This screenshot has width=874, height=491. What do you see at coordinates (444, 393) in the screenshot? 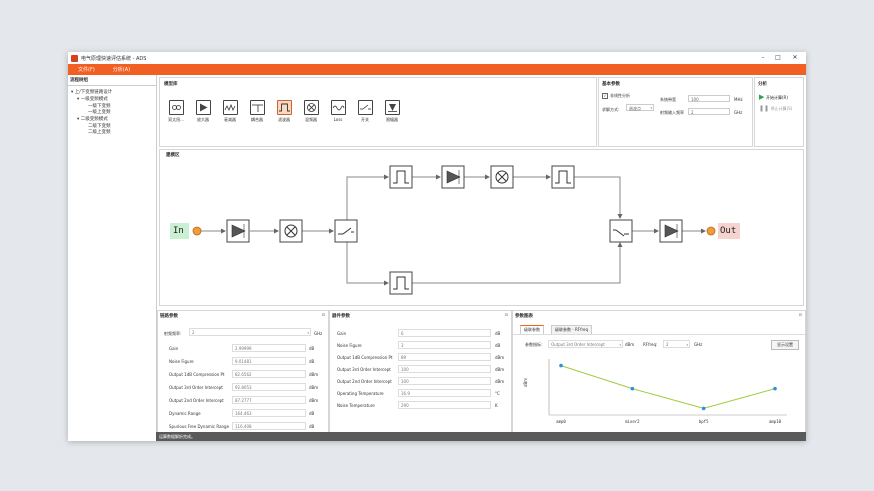
I see `component-row-value: 16.9` at bounding box center [444, 393].